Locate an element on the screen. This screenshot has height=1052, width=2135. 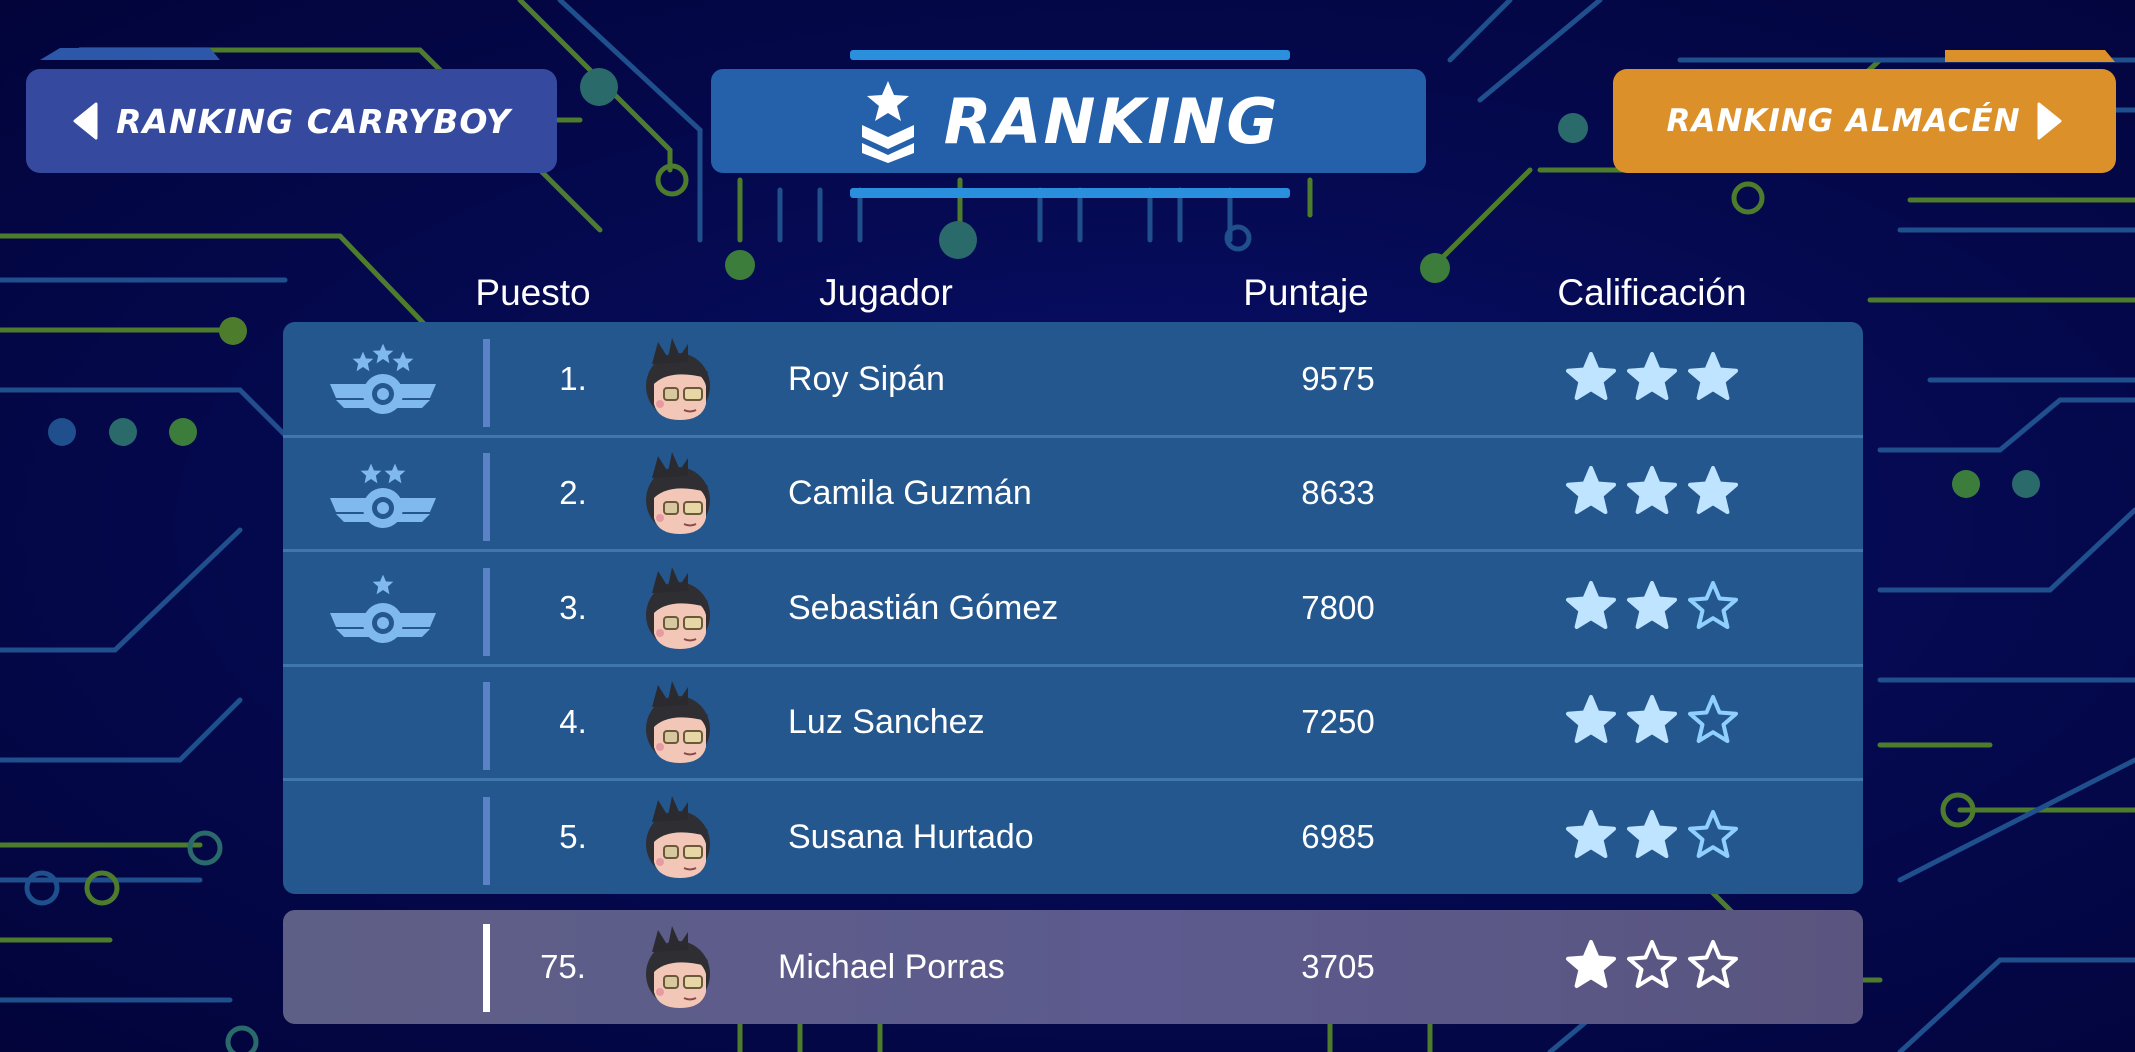
column-header-player: Jugador is located at coordinates (886, 292).